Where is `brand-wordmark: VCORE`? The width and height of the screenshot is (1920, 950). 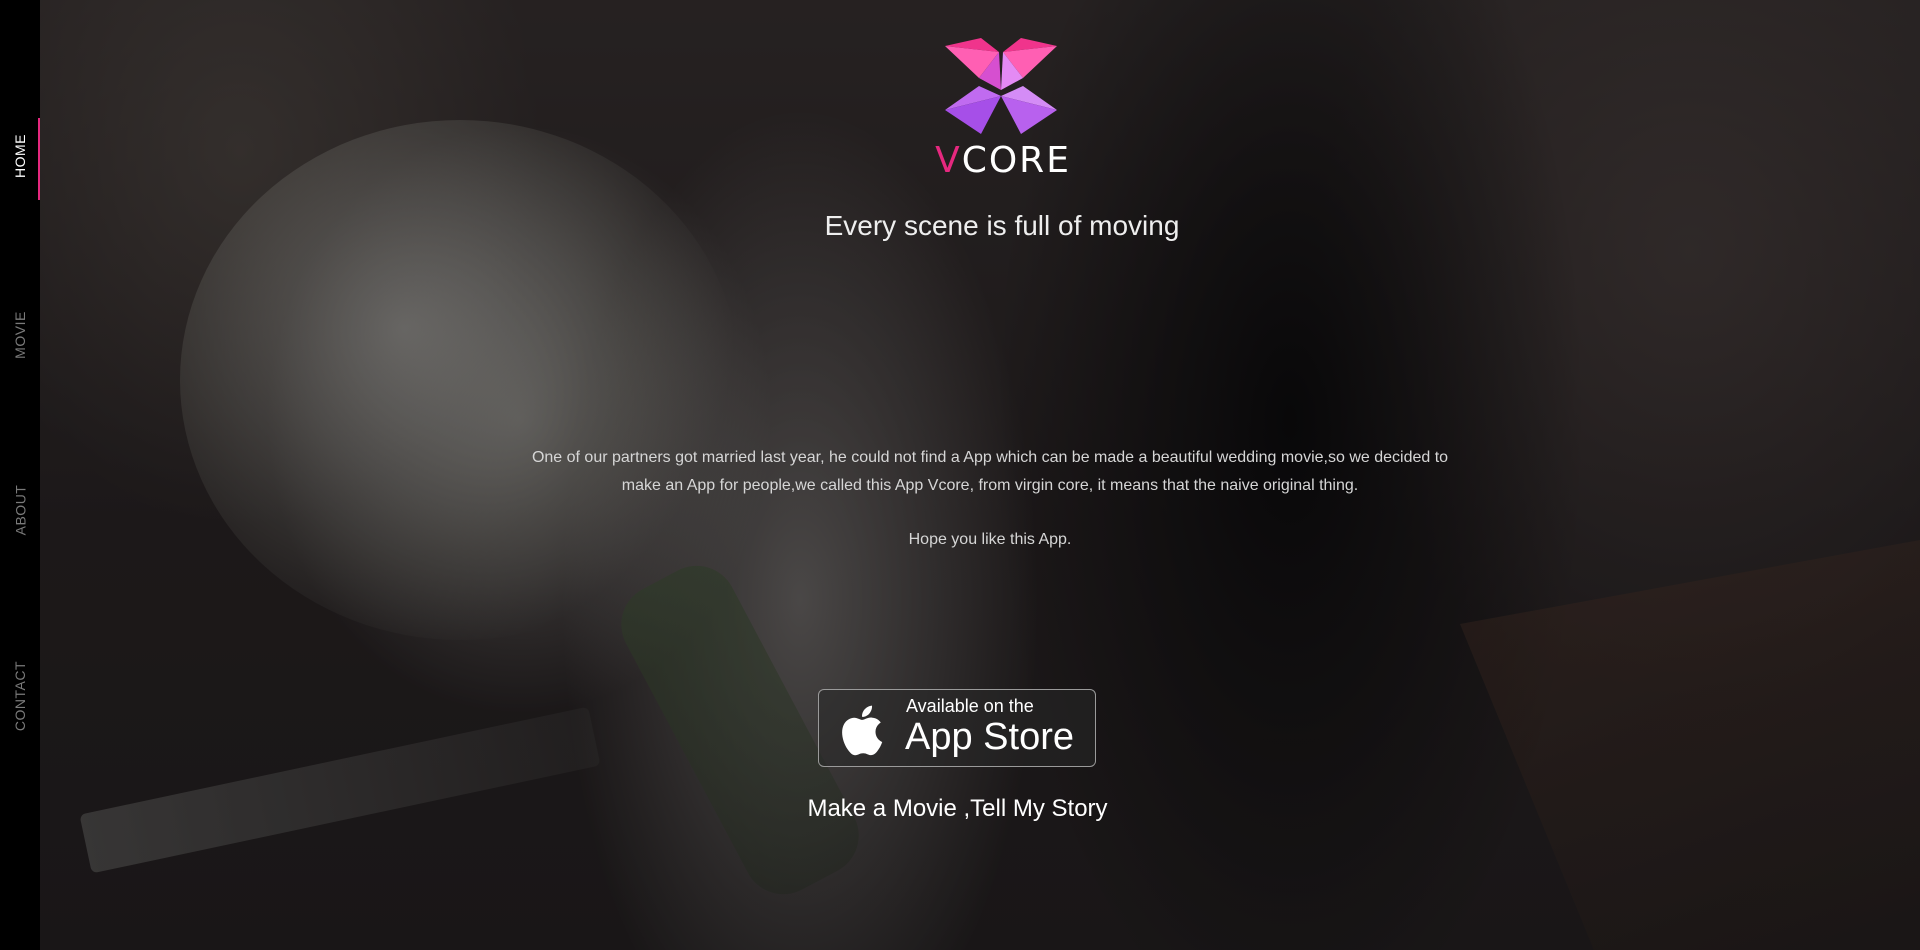 brand-wordmark: VCORE is located at coordinates (1003, 160).